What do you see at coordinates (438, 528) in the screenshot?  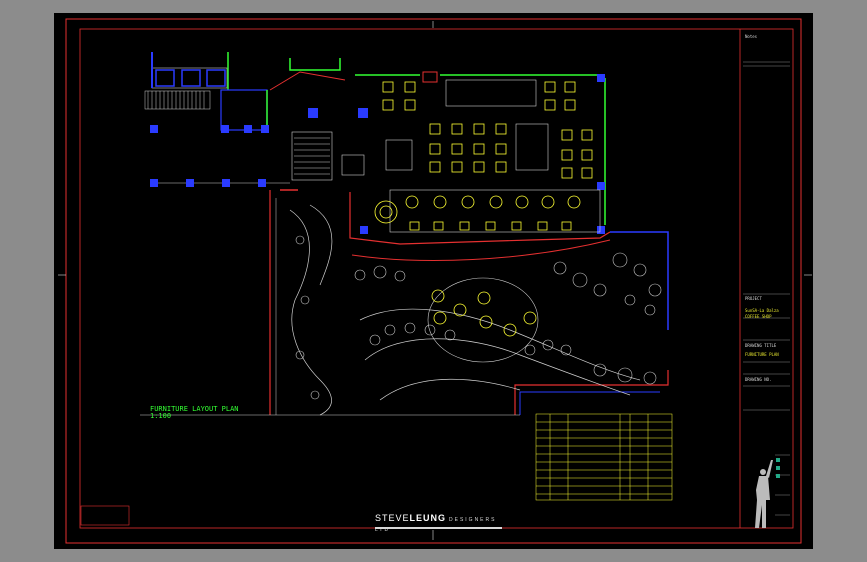 I see `brand-underline` at bounding box center [438, 528].